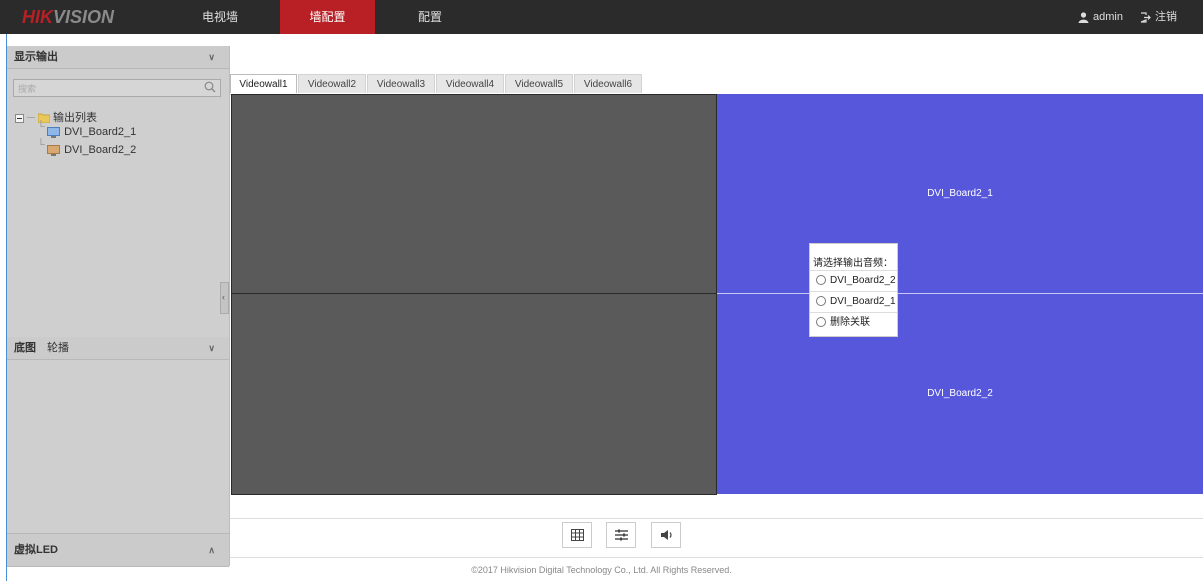  I want to click on tab-videowall3: Videowall3, so click(401, 83).